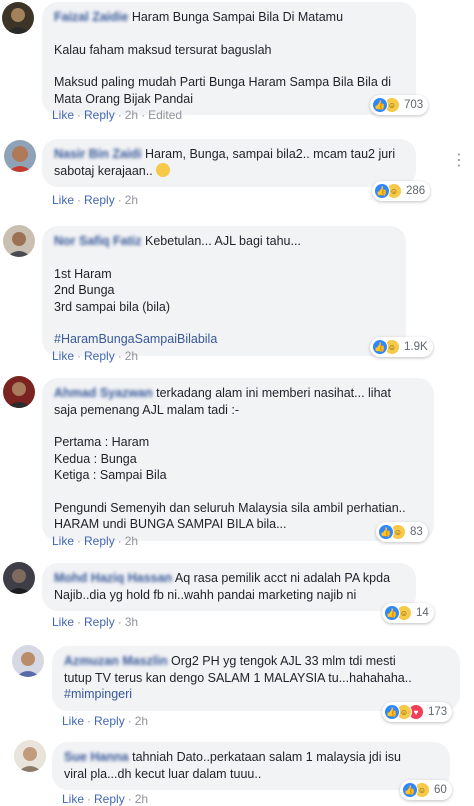  Describe the element at coordinates (147, 409) in the screenshot. I see `comment-line: saja pemenang AJL malam tadi :-` at that location.